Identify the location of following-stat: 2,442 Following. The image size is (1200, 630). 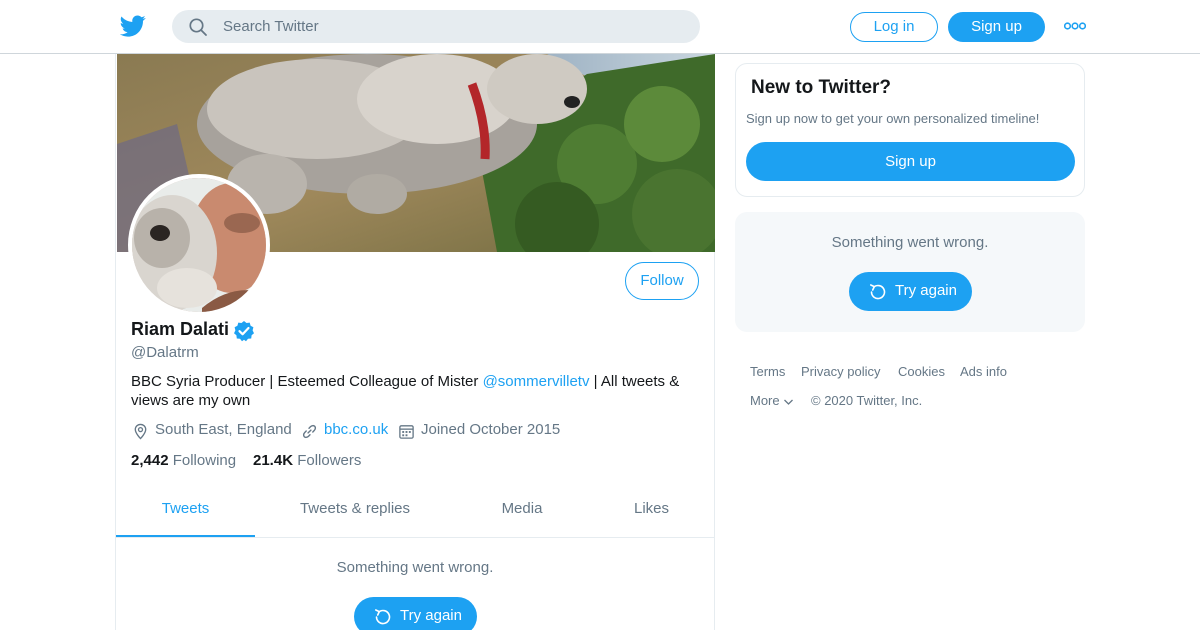
(183, 460).